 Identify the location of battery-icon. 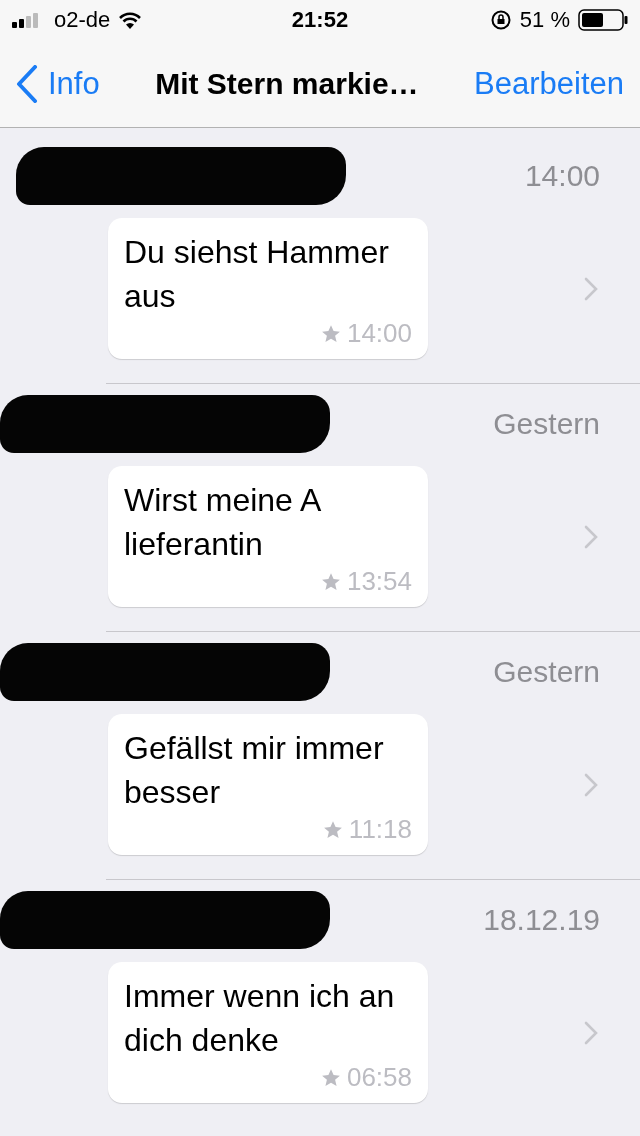
(603, 20).